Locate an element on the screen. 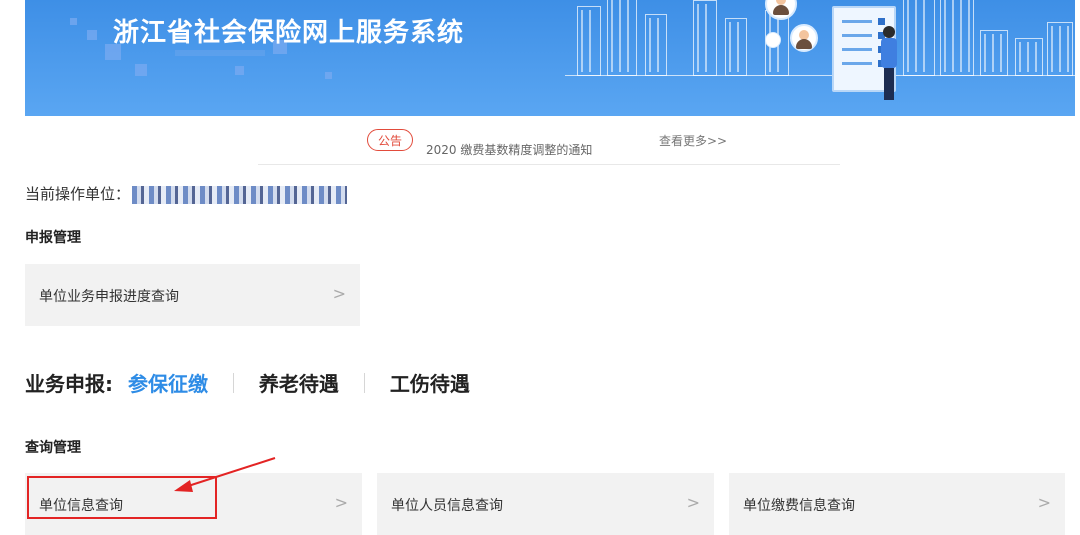 Image resolution: width=1080 pixels, height=535 pixels. card-declare-progress: 单位业务申报进度查询 > is located at coordinates (192, 295).